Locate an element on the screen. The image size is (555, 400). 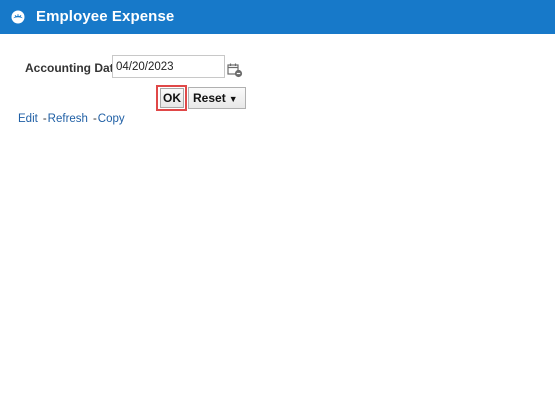
reset-button: Reset ▼ is located at coordinates (217, 98).